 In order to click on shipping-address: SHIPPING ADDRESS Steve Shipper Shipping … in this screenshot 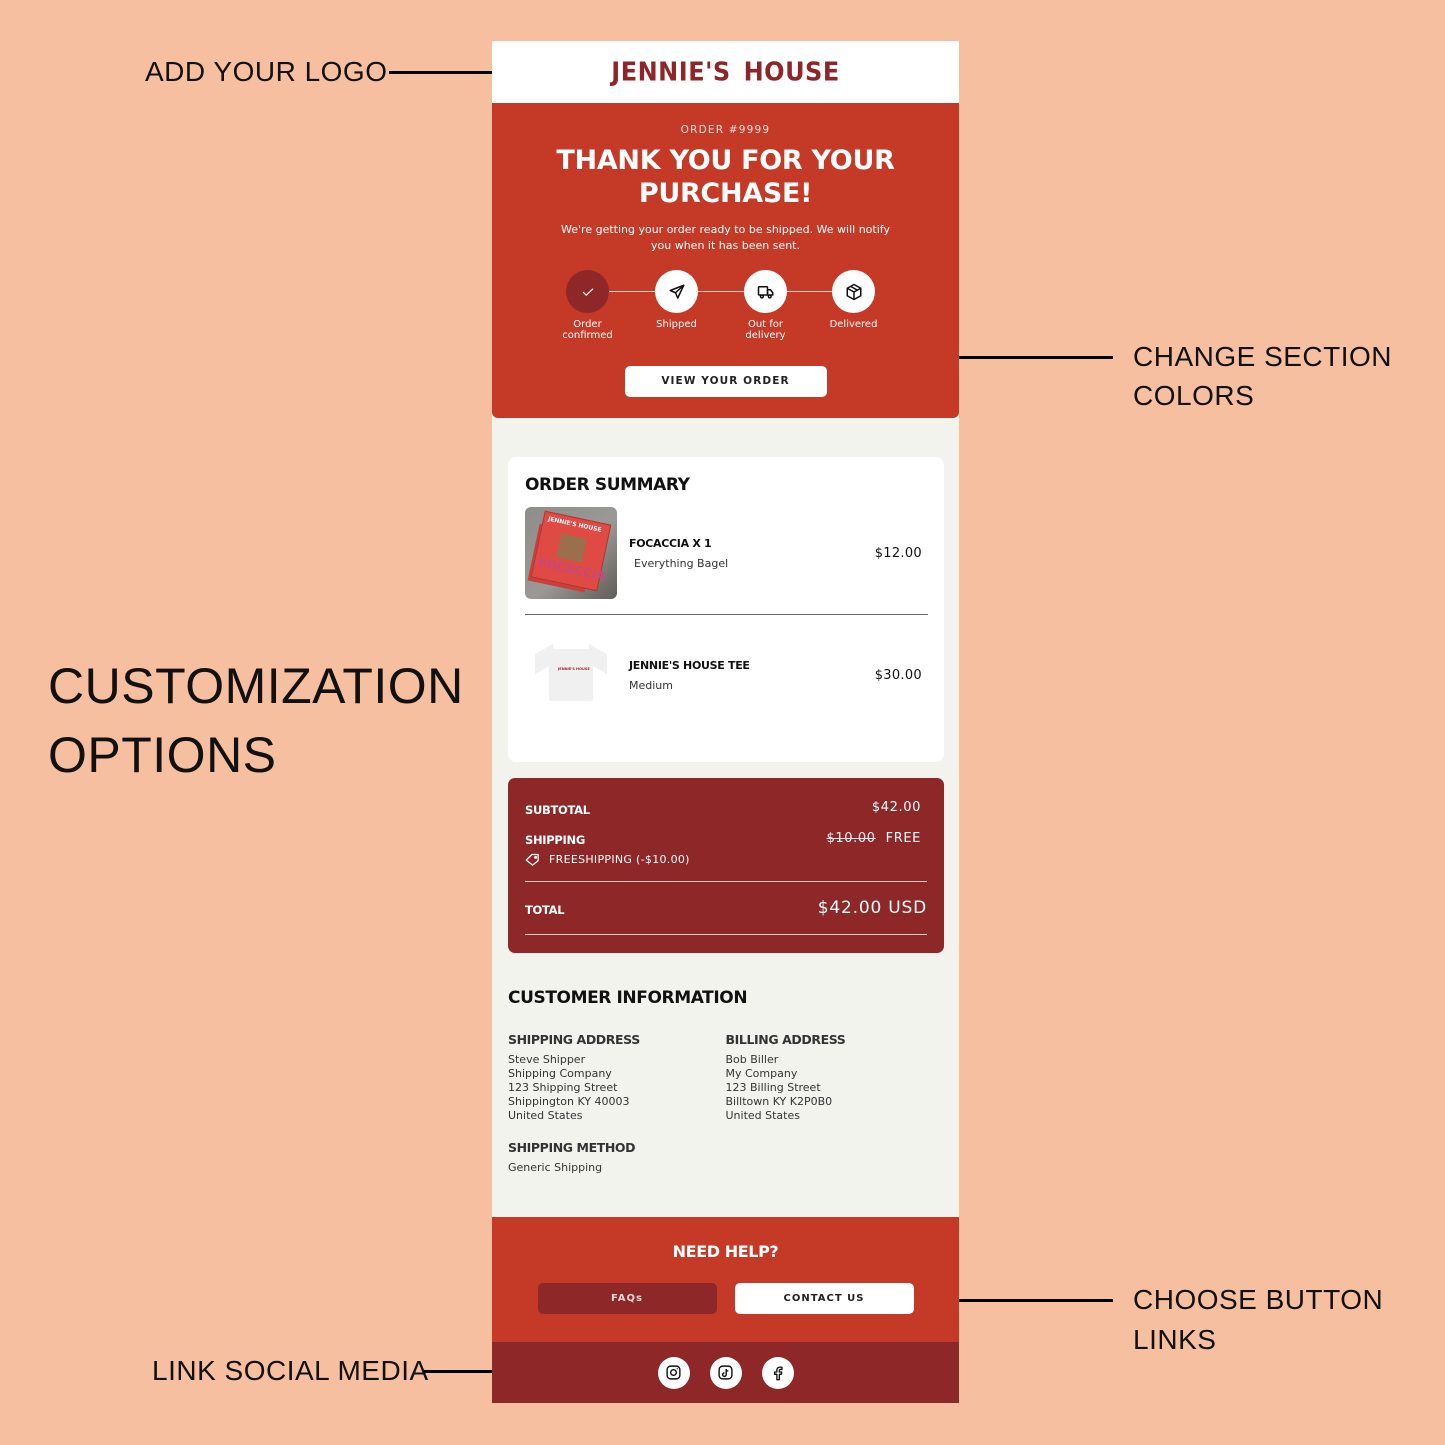, I will do `click(617, 1077)`.